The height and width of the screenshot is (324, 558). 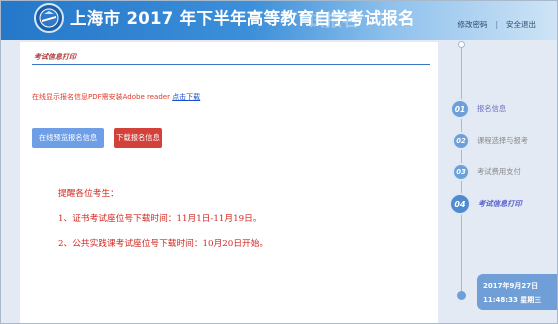 I want to click on step-registration-info: 01 报名信息, so click(x=478, y=109).